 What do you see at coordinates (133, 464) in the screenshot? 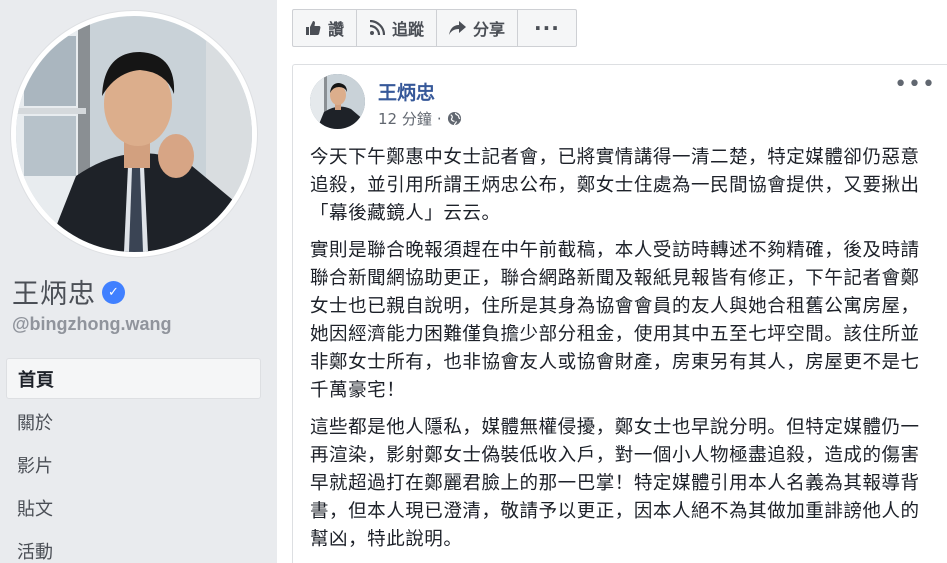
I see `nav-item-videos: 影片` at bounding box center [133, 464].